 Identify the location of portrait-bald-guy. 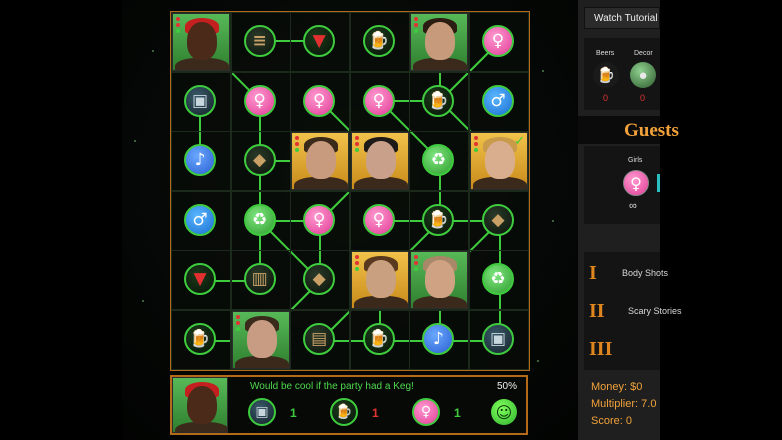
(439, 280).